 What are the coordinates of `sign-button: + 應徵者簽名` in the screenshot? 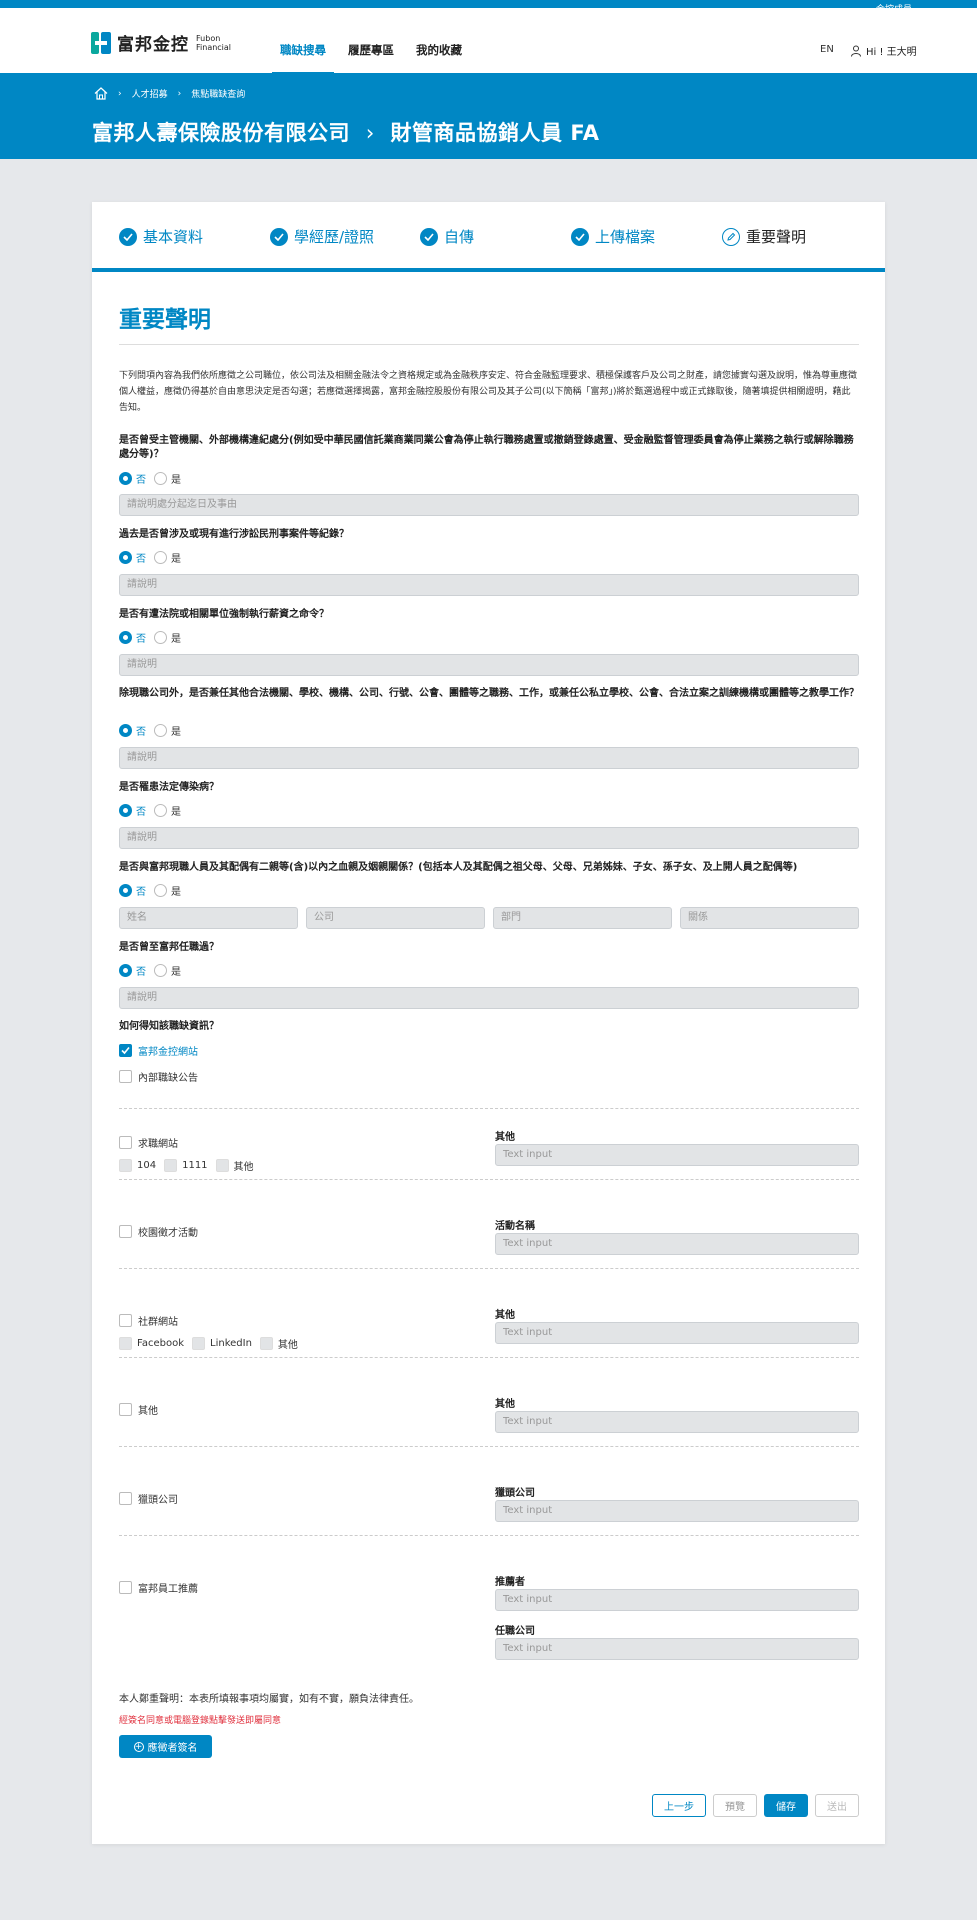 It's located at (165, 1746).